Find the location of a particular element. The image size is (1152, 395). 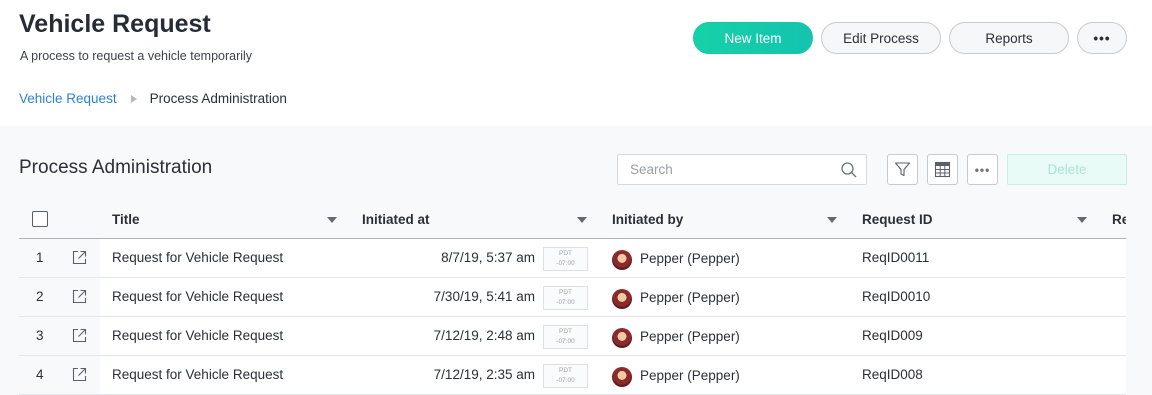

breadcrumb: Vehicle Request Process Administration is located at coordinates (153, 98).